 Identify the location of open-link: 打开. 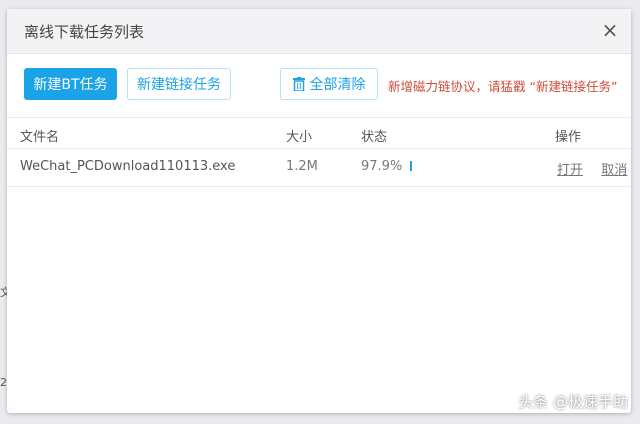
(570, 170).